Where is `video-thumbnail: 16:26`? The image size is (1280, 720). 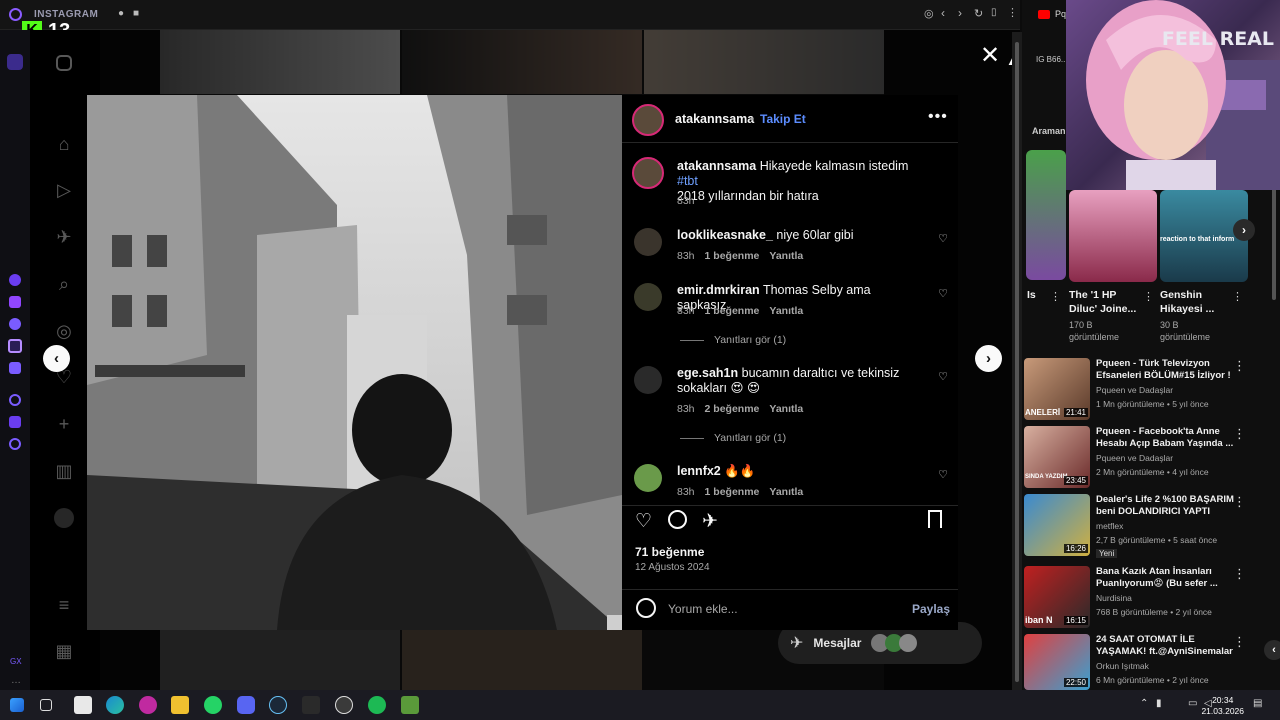 video-thumbnail: 16:26 is located at coordinates (1057, 525).